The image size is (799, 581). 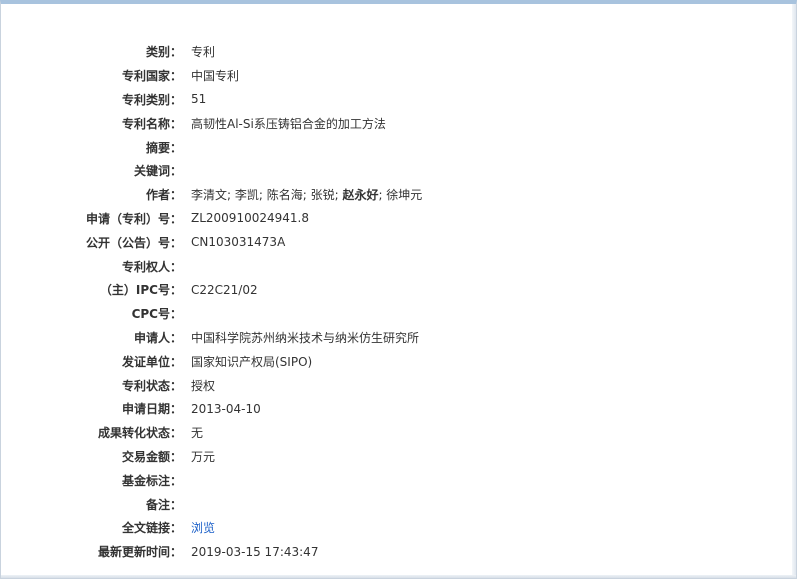 I want to click on cpc-number-label: CPC号：, so click(x=156, y=314).